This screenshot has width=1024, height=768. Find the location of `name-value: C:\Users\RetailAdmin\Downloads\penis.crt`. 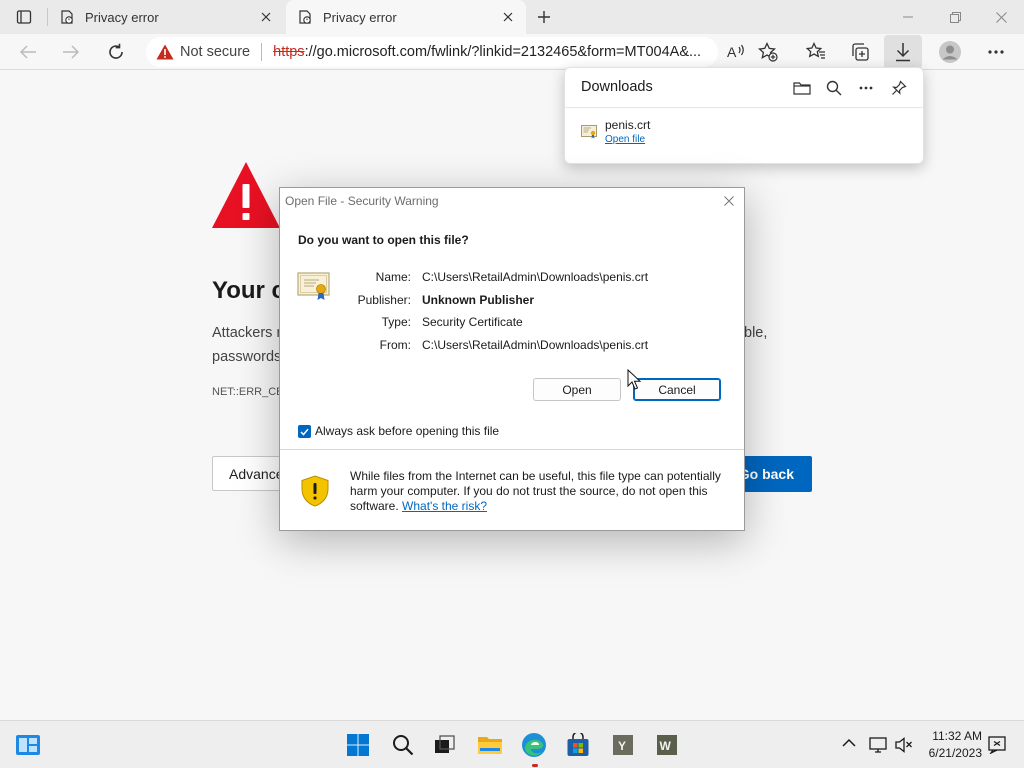

name-value: C:\Users\RetailAdmin\Downloads\penis.crt is located at coordinates (535, 277).